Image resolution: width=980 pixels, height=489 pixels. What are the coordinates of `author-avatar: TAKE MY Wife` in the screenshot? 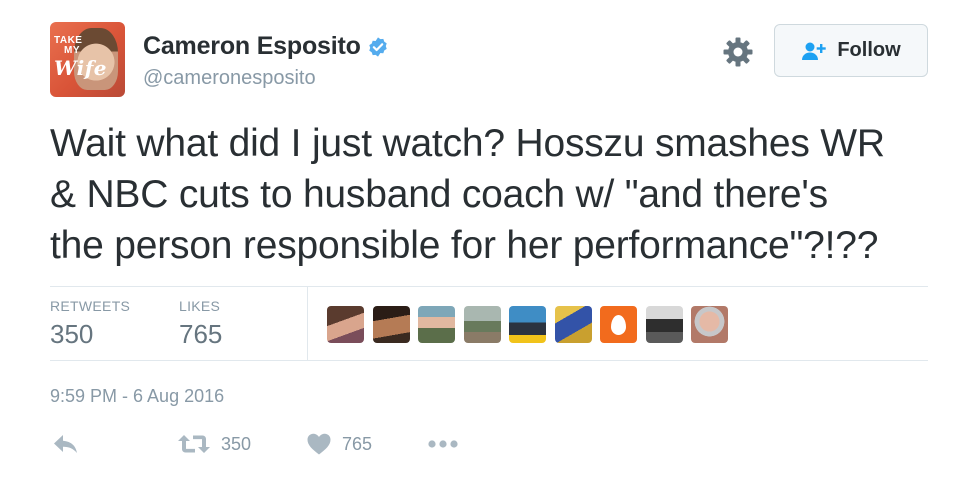 It's located at (87, 59).